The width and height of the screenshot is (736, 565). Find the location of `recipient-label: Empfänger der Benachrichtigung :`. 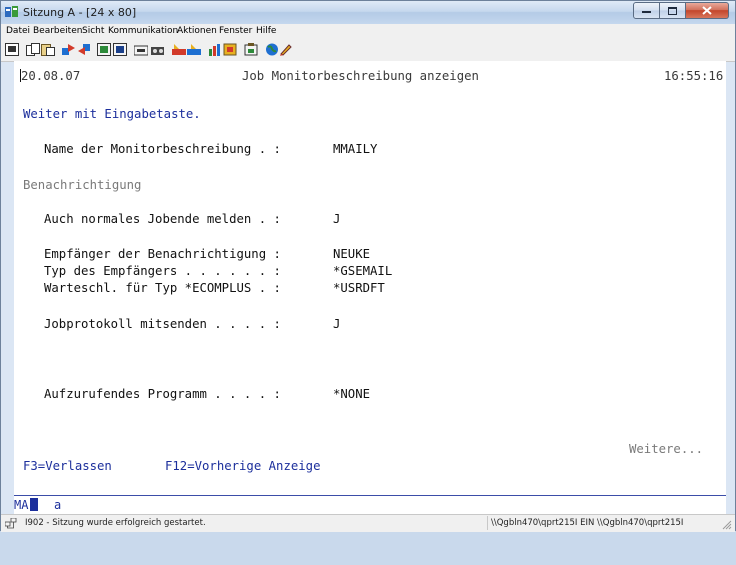

recipient-label: Empfänger der Benachrichtigung : is located at coordinates (162, 254).